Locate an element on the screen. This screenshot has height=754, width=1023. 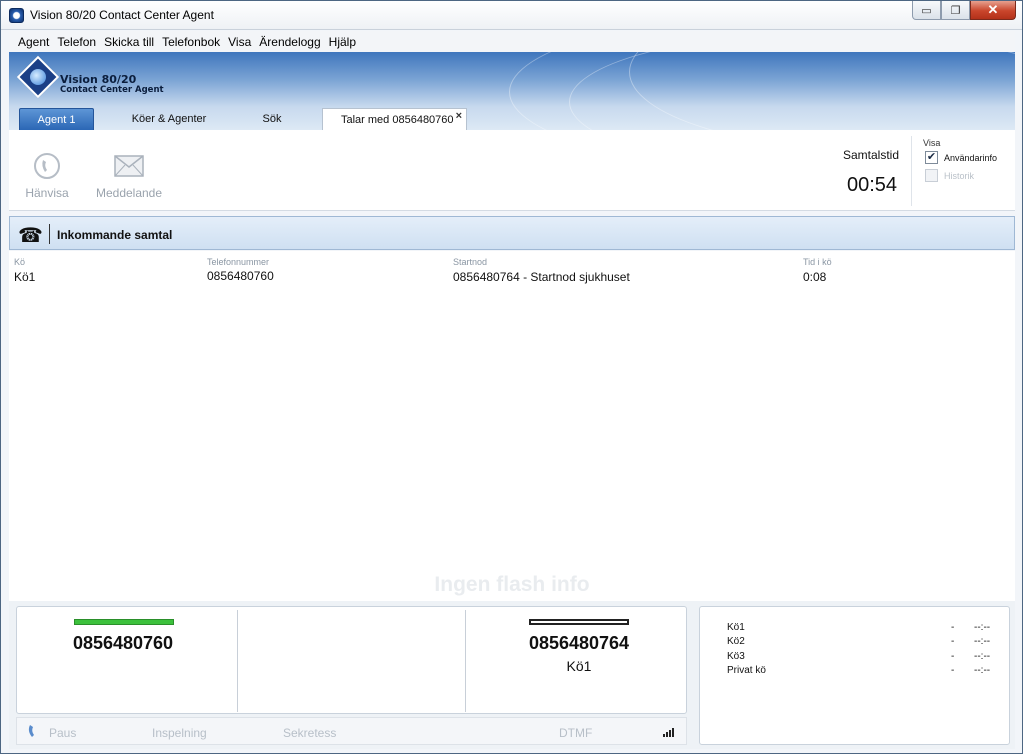
user-info-checkbox: ✔ is located at coordinates (931, 157).